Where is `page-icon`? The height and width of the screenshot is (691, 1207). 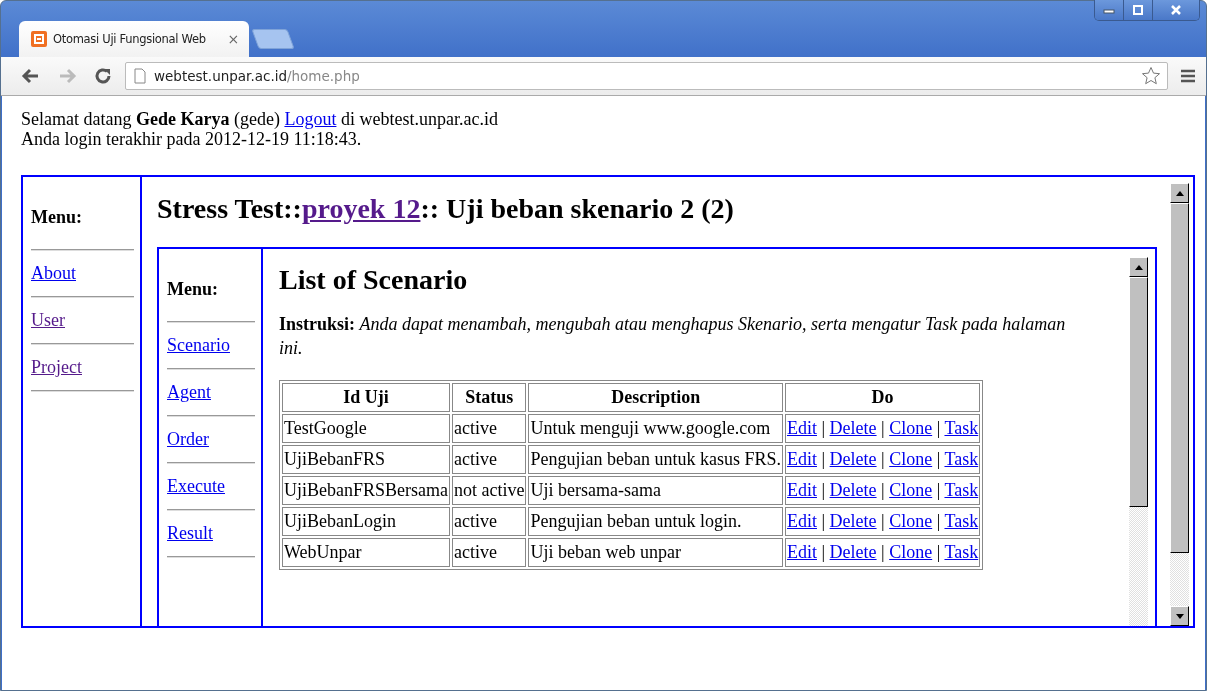 page-icon is located at coordinates (140, 76).